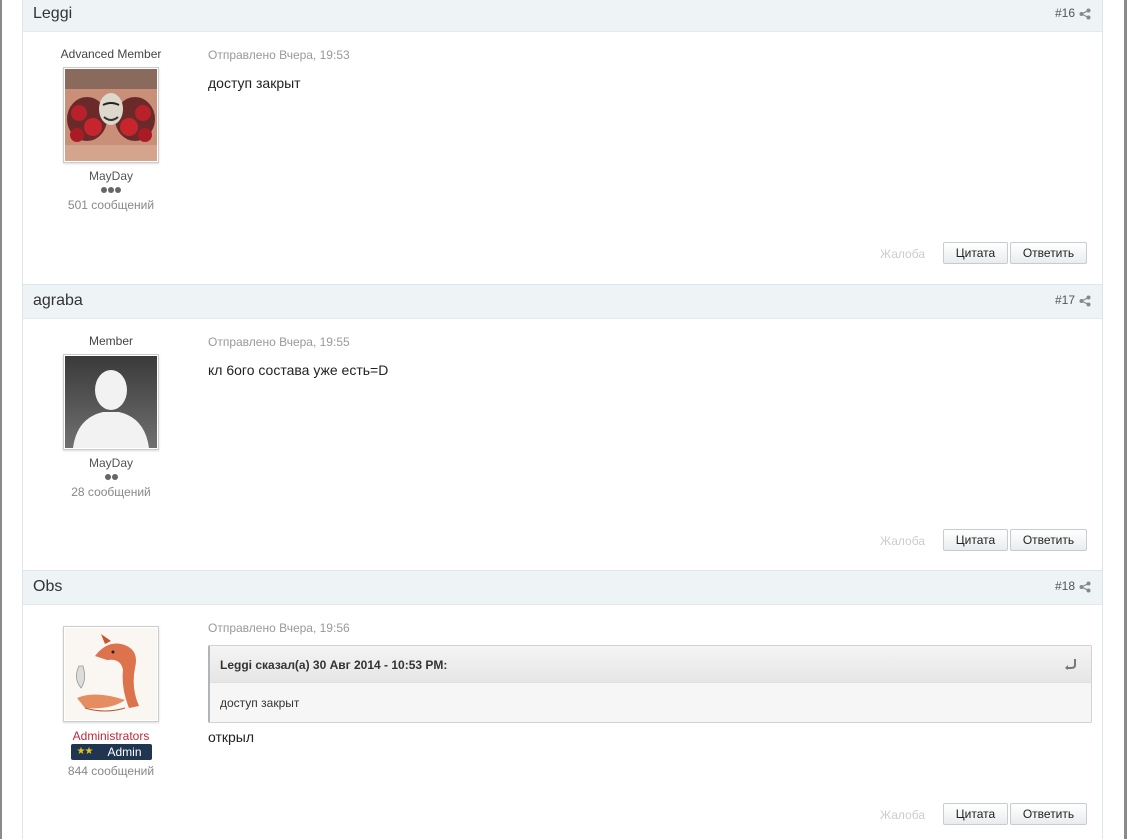 This screenshot has width=1127, height=839. I want to click on post-text: доступ закрыт, so click(254, 83).